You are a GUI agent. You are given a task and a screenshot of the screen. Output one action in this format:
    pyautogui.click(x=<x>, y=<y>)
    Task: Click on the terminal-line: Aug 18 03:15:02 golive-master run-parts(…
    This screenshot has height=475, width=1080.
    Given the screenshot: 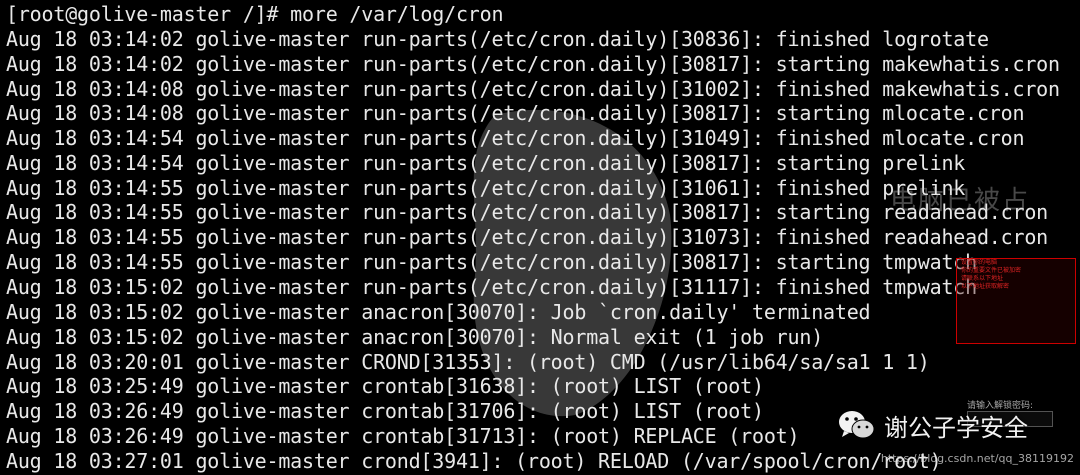 What is the action you would take?
    pyautogui.click(x=491, y=287)
    